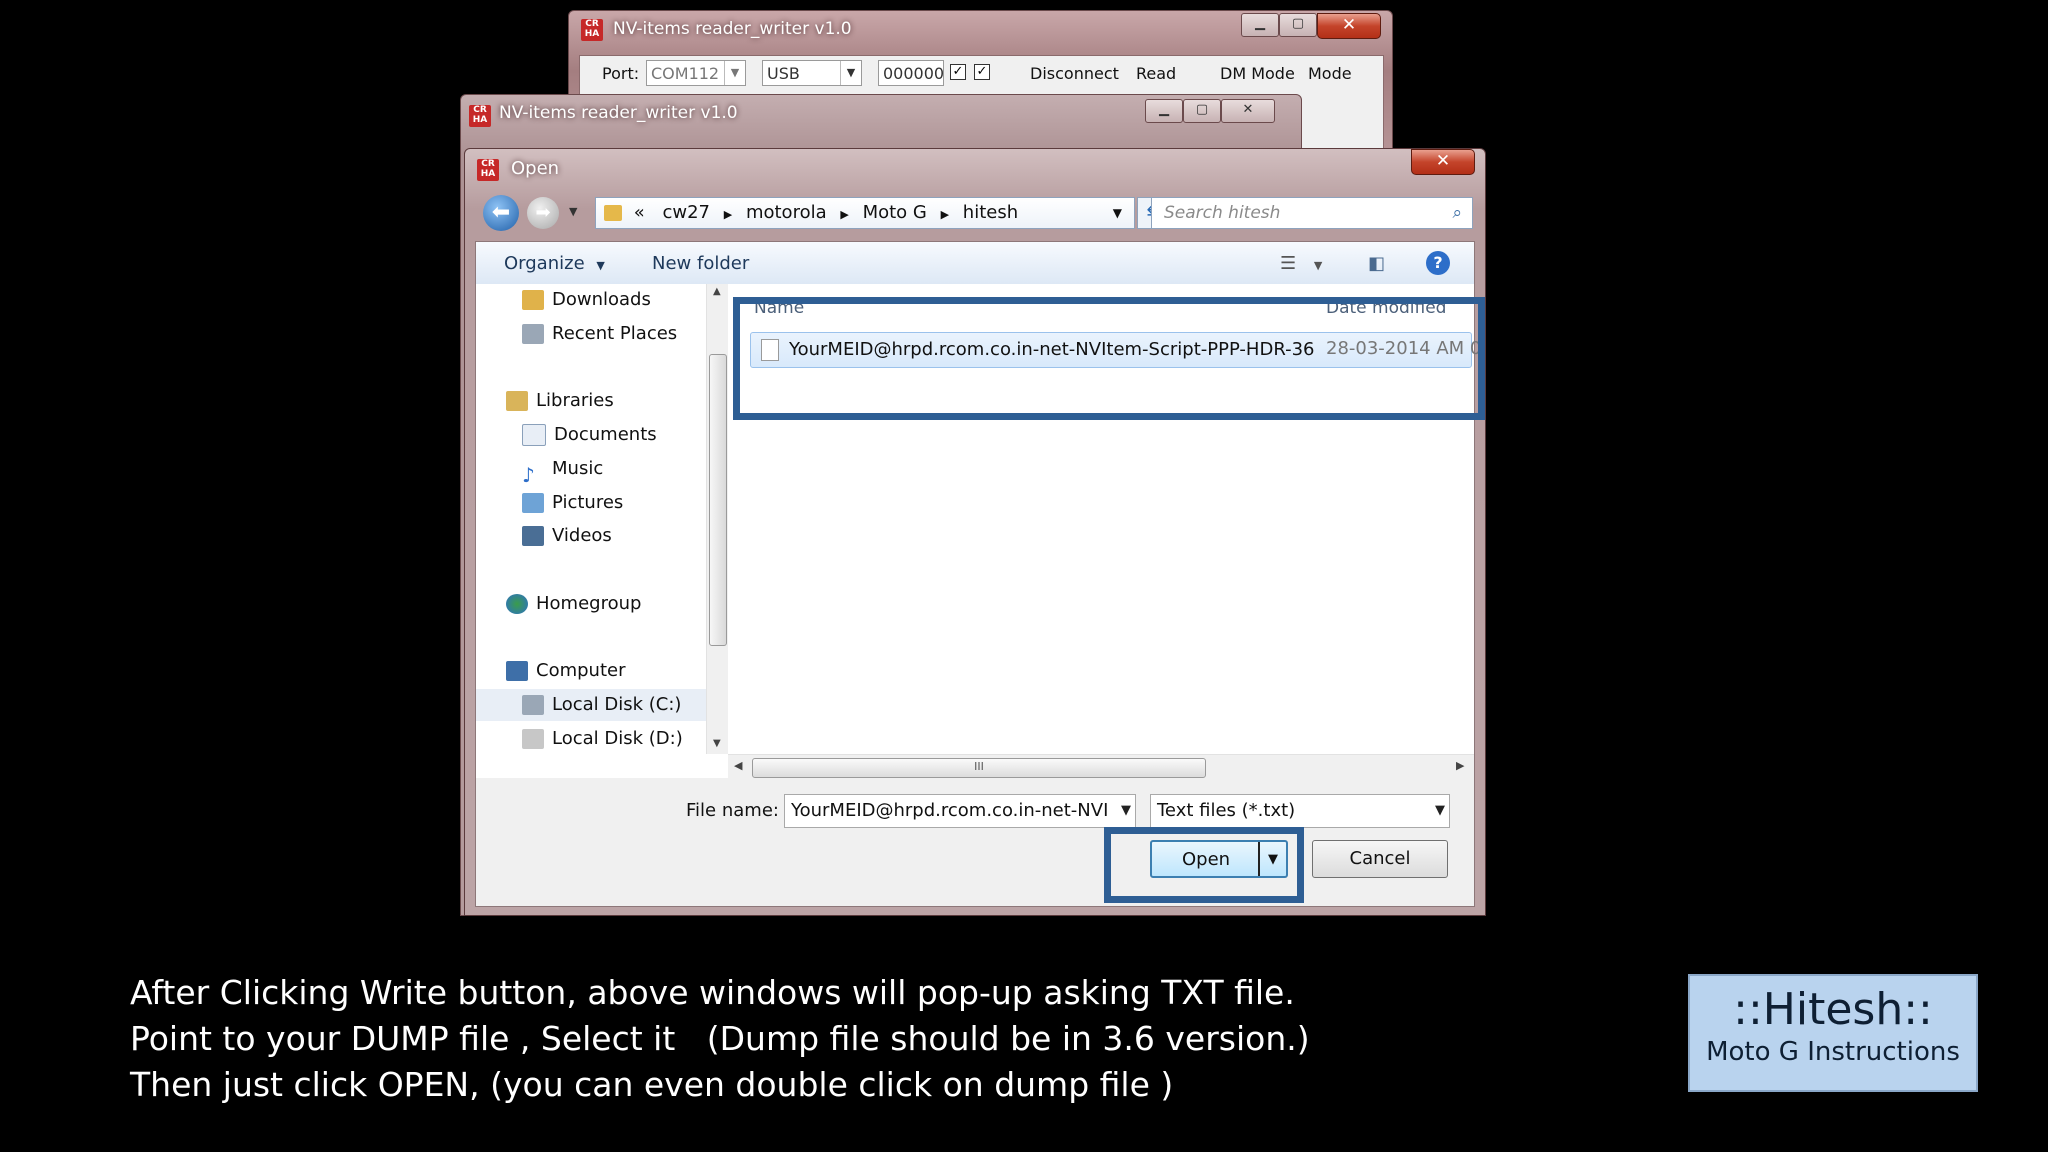 This screenshot has width=2048, height=1152. I want to click on breadcrumb-cw27: cw27, so click(686, 212).